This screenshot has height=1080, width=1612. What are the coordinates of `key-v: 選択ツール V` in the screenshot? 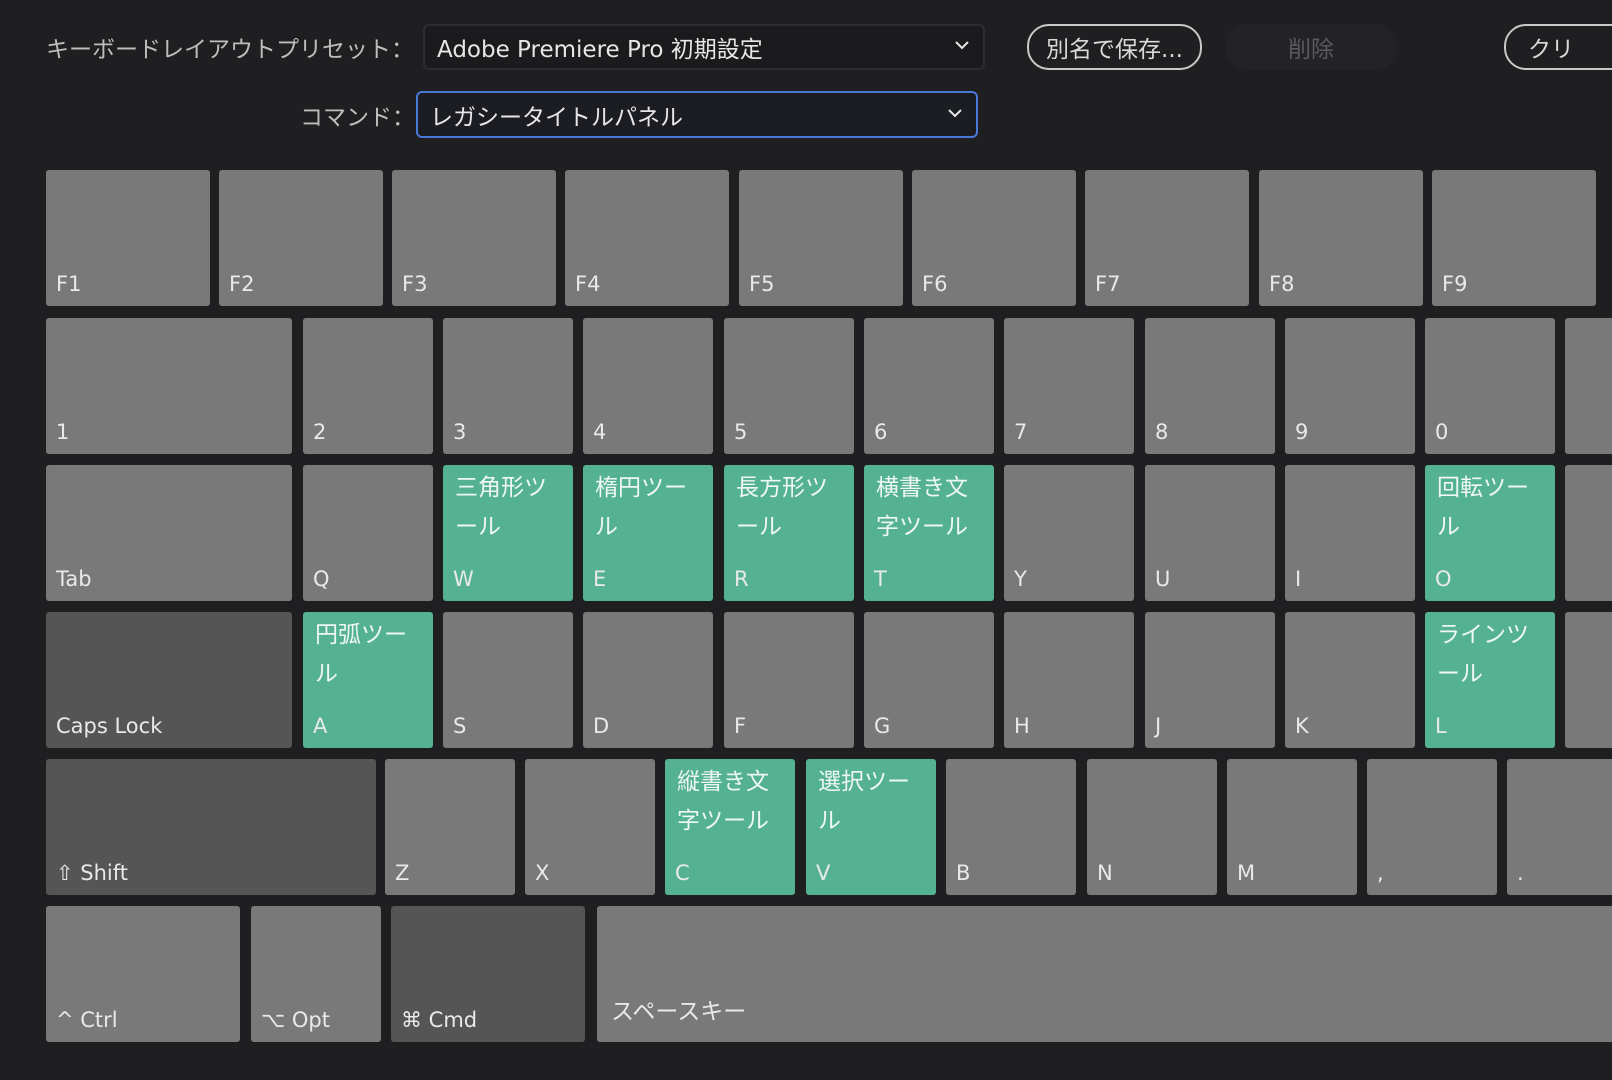 It's located at (871, 827).